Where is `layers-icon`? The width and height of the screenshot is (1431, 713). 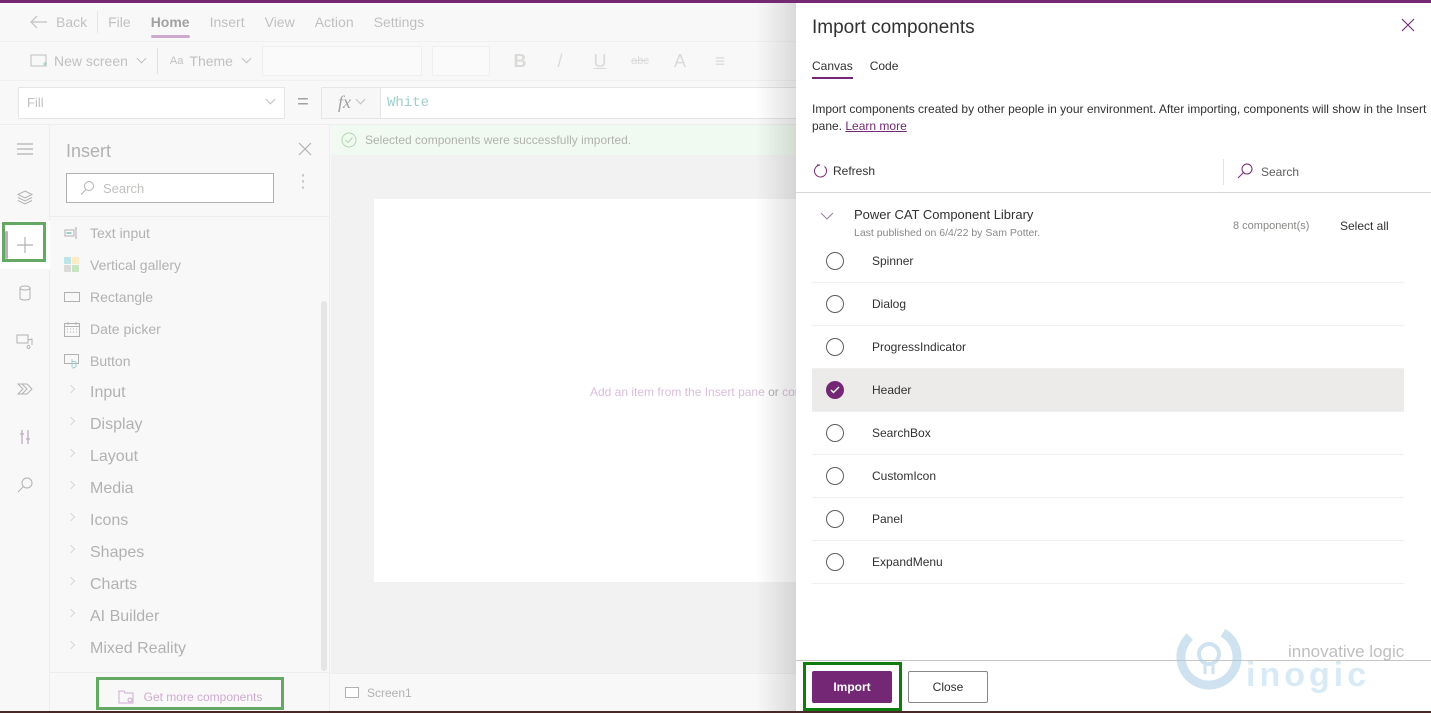 layers-icon is located at coordinates (25, 197).